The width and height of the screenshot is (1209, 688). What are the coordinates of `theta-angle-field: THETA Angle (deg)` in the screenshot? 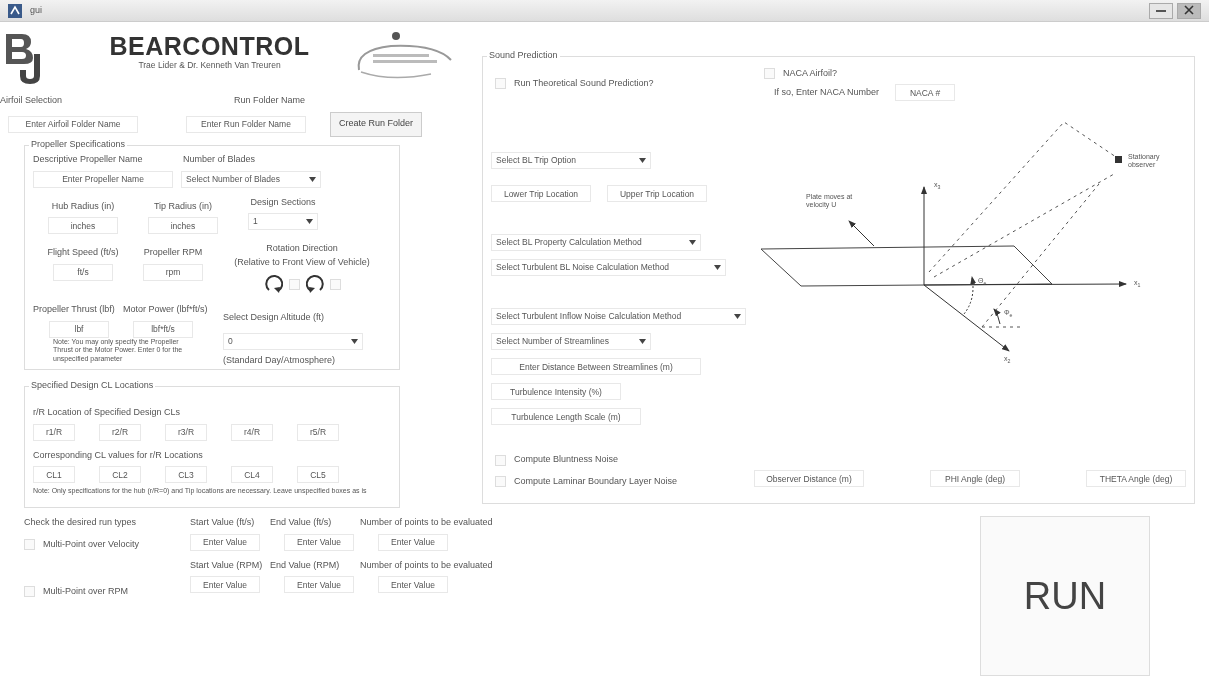 It's located at (1136, 478).